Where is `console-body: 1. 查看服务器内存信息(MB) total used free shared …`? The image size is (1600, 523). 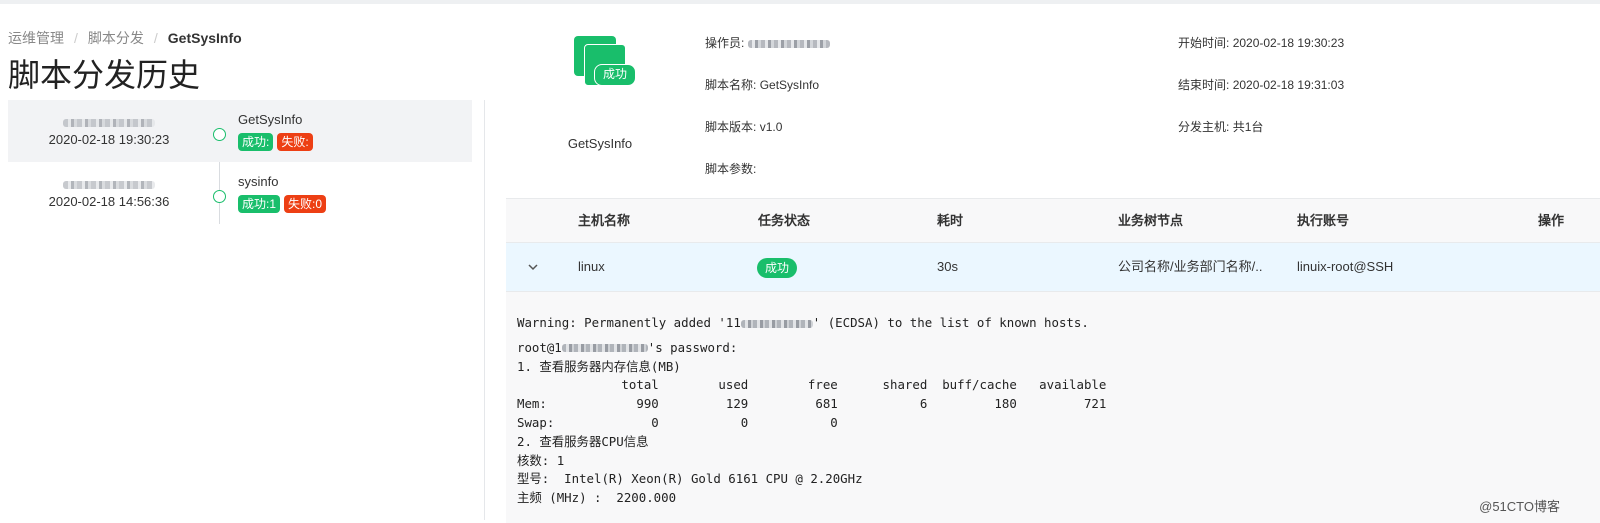
console-body: 1. 查看服务器内存信息(MB) total used free shared … is located at coordinates (812, 432).